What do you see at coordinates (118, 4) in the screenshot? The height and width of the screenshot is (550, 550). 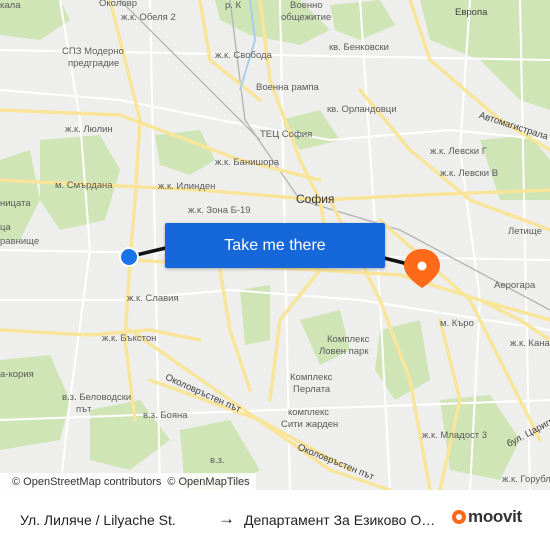 I see `map-label: Околовр` at bounding box center [118, 4].